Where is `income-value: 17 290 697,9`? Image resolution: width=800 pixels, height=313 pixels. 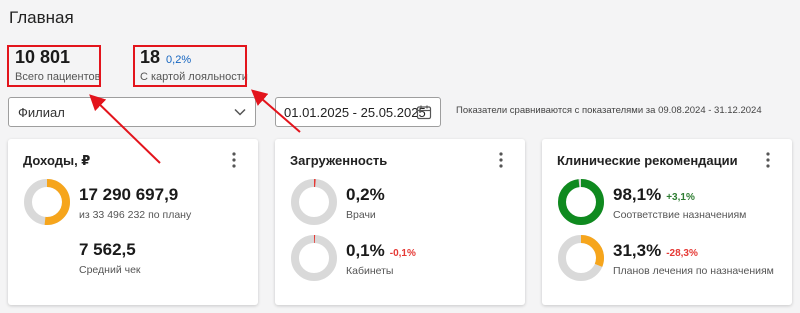 income-value: 17 290 697,9 is located at coordinates (129, 194).